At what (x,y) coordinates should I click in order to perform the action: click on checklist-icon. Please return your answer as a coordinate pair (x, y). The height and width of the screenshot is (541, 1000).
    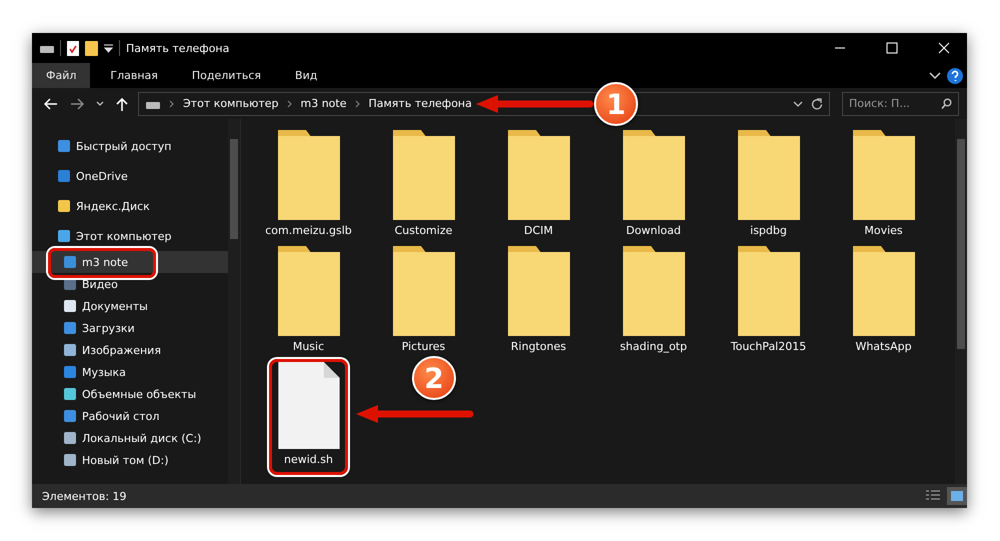
    Looking at the image, I should click on (73, 48).